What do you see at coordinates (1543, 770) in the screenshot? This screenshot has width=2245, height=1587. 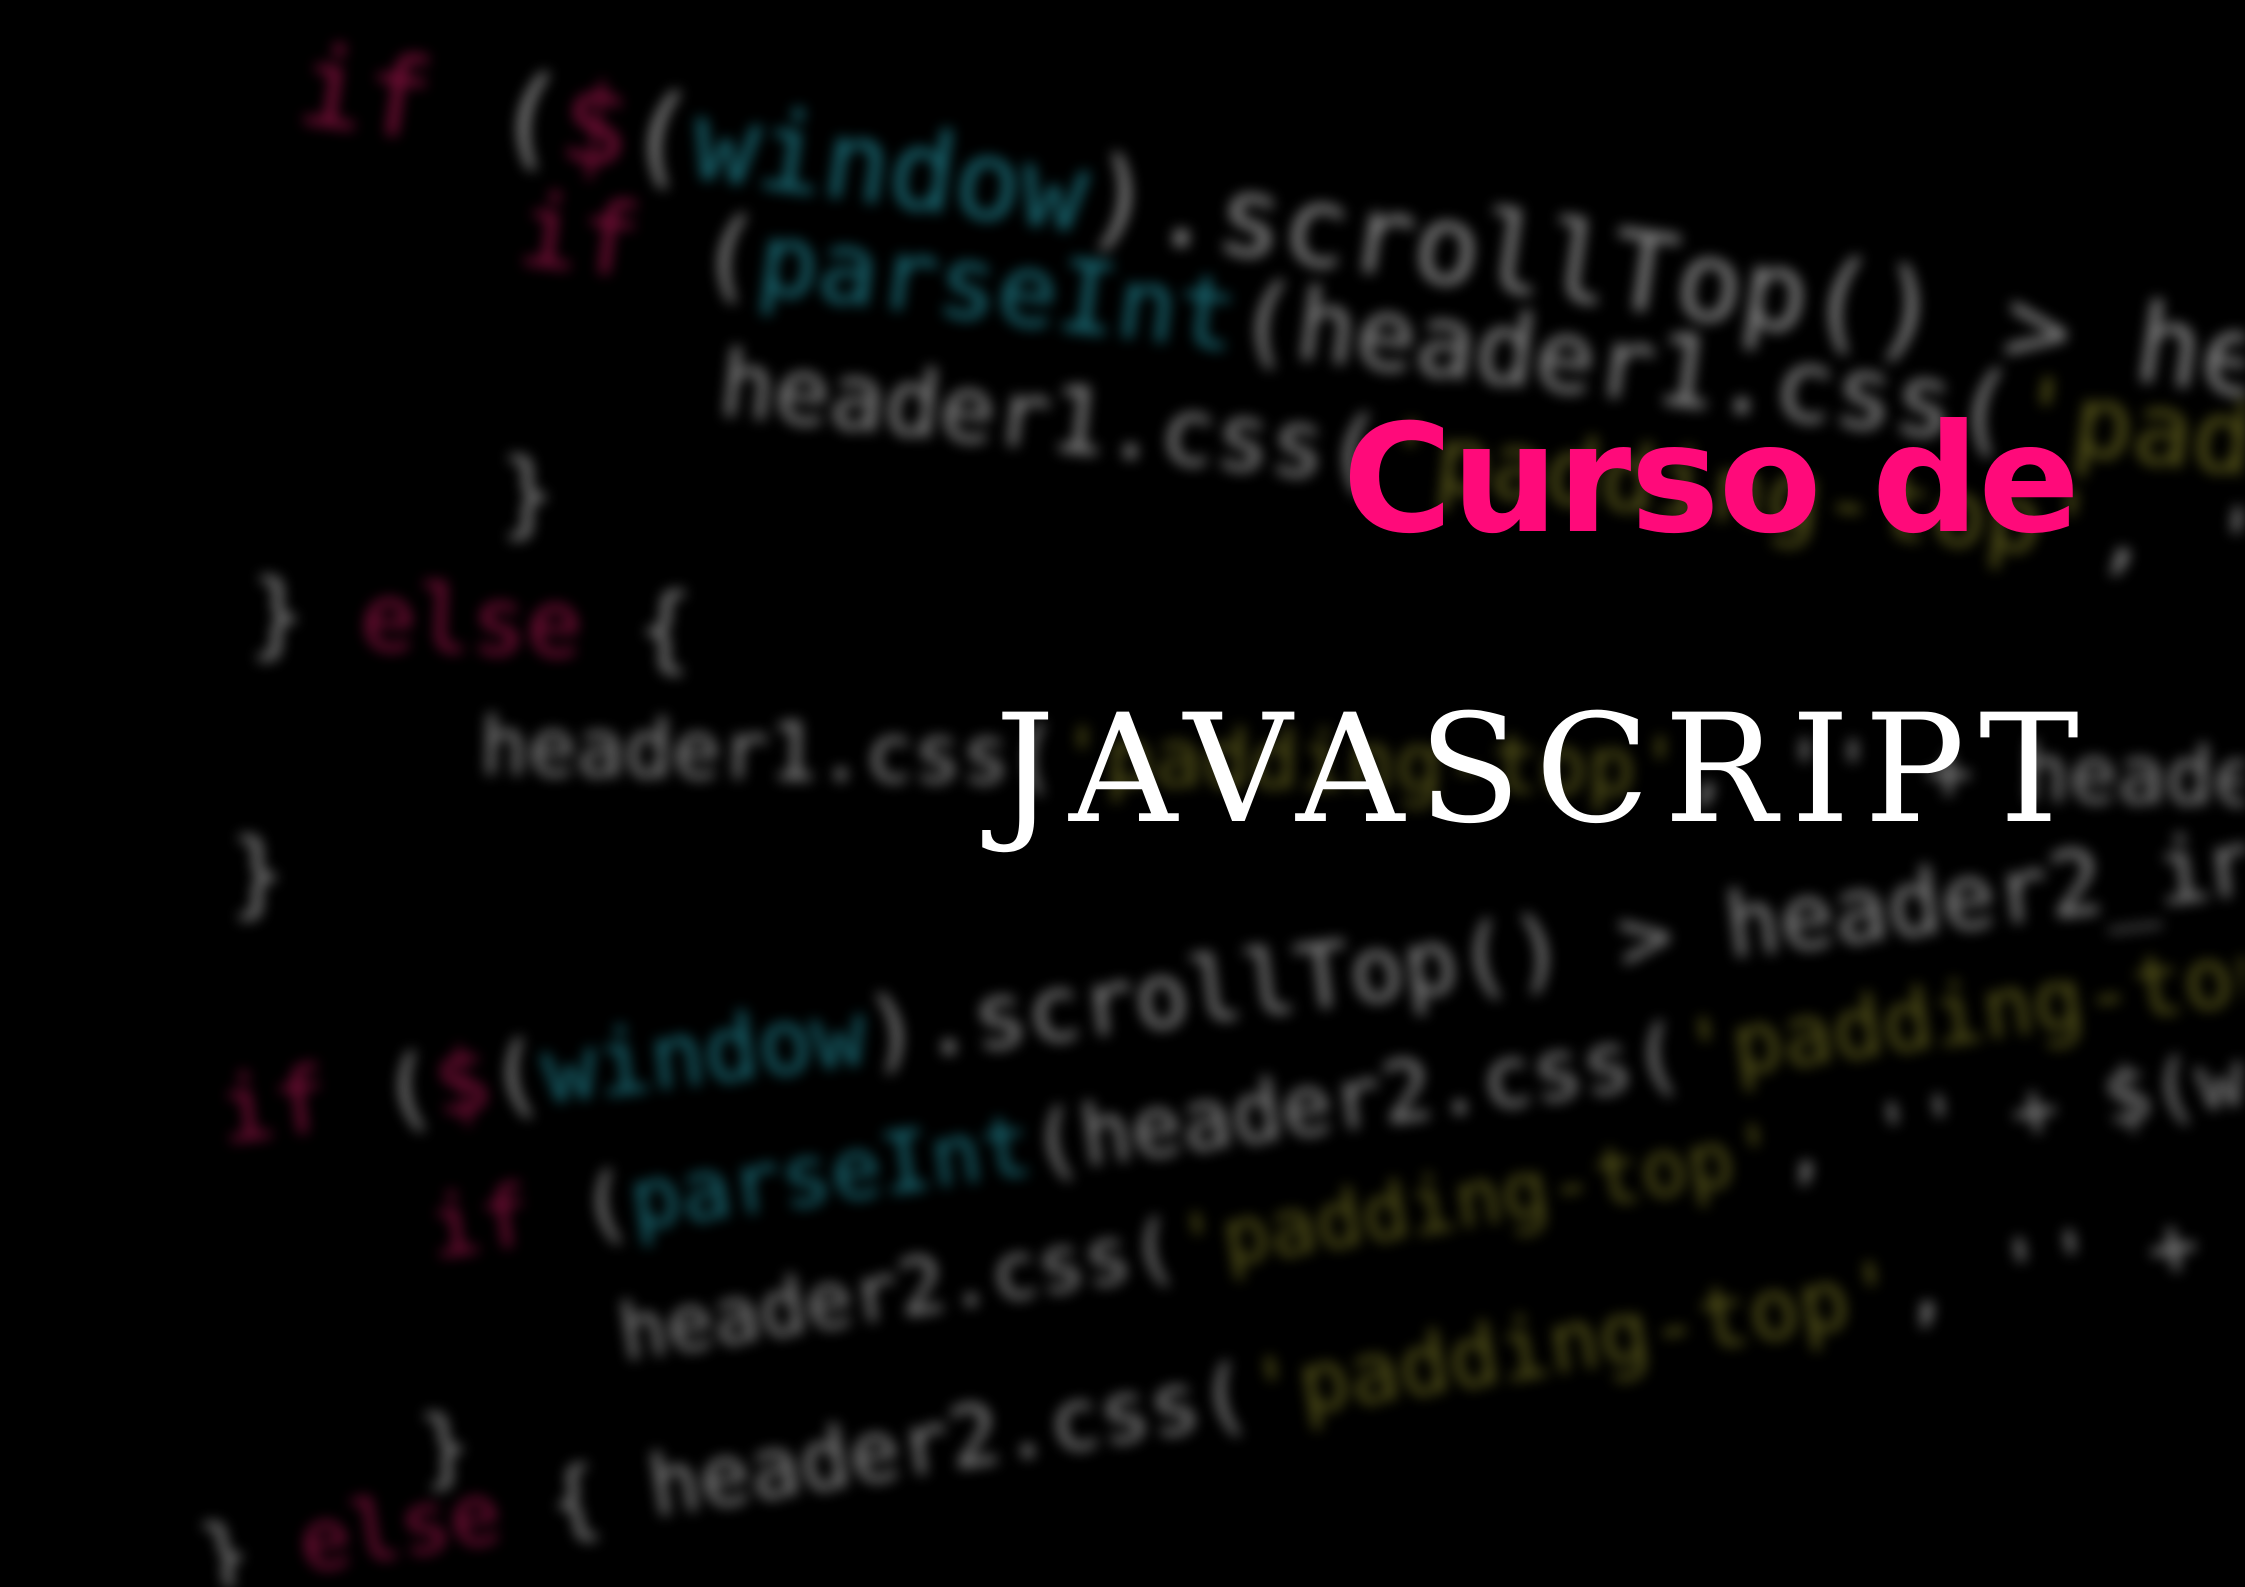 I see `title-javascript: JAVASCRIPT` at bounding box center [1543, 770].